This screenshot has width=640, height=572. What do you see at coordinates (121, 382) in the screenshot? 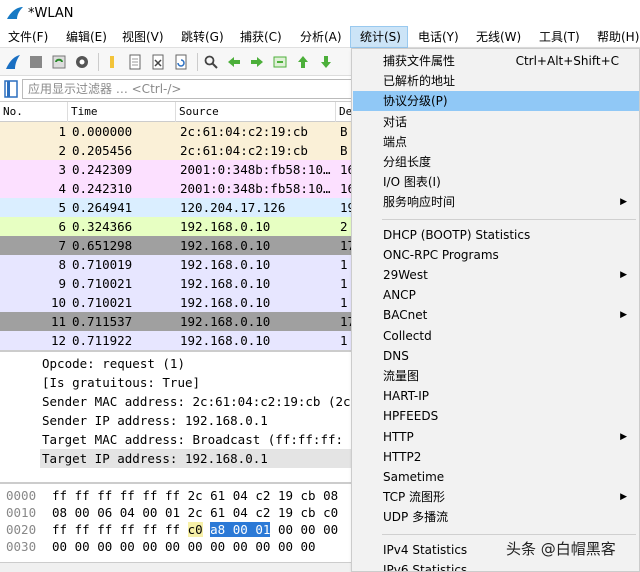
I see `detail-row-gratuitous: [Is gratuitous: True]` at bounding box center [121, 382].